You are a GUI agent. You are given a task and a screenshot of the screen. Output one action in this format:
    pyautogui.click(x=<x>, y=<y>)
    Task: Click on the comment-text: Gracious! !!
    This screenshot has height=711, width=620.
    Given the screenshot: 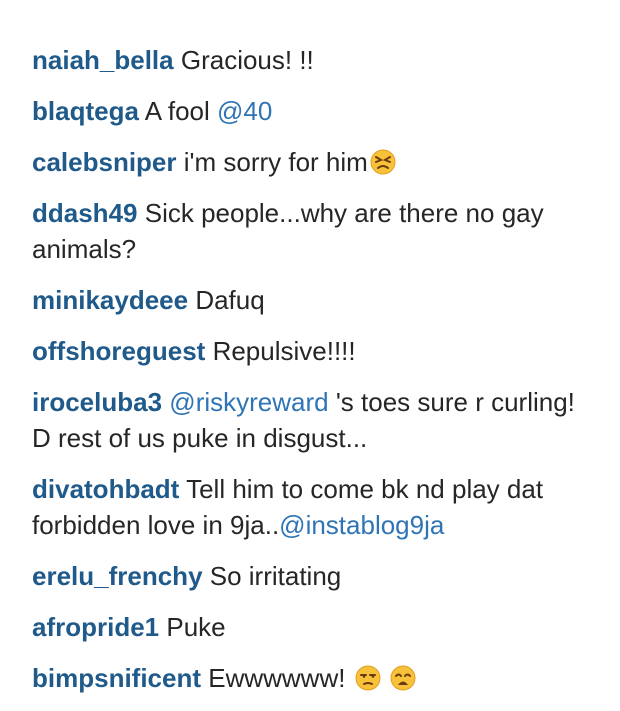 What is the action you would take?
    pyautogui.click(x=243, y=60)
    